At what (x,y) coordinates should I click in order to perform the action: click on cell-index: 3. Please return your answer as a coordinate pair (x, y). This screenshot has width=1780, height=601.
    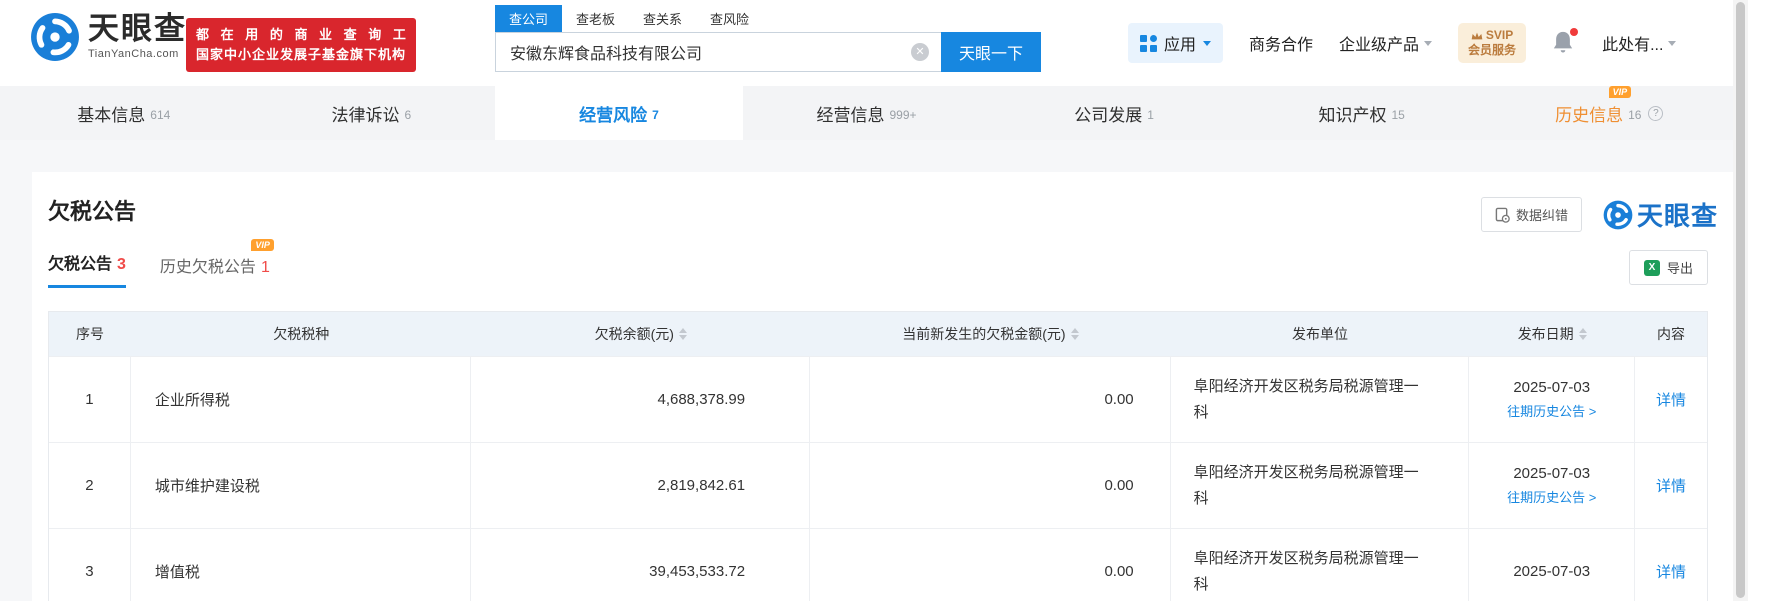
    Looking at the image, I should click on (90, 565).